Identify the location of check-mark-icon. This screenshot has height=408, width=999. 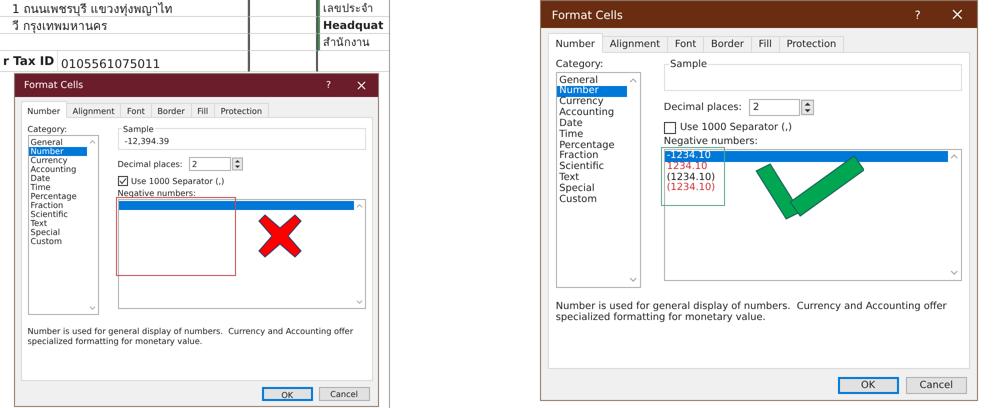
(809, 187).